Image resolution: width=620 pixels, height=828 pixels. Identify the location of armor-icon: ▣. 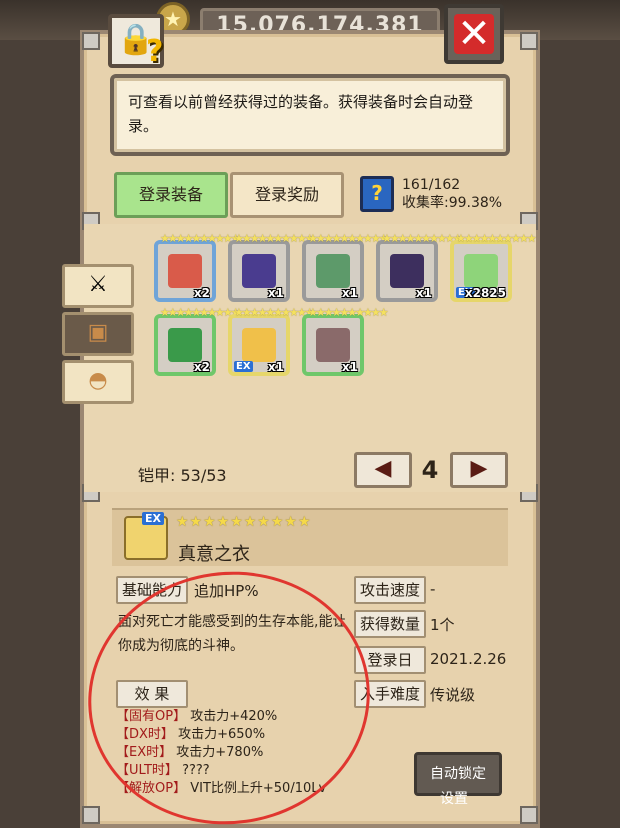
(98, 332).